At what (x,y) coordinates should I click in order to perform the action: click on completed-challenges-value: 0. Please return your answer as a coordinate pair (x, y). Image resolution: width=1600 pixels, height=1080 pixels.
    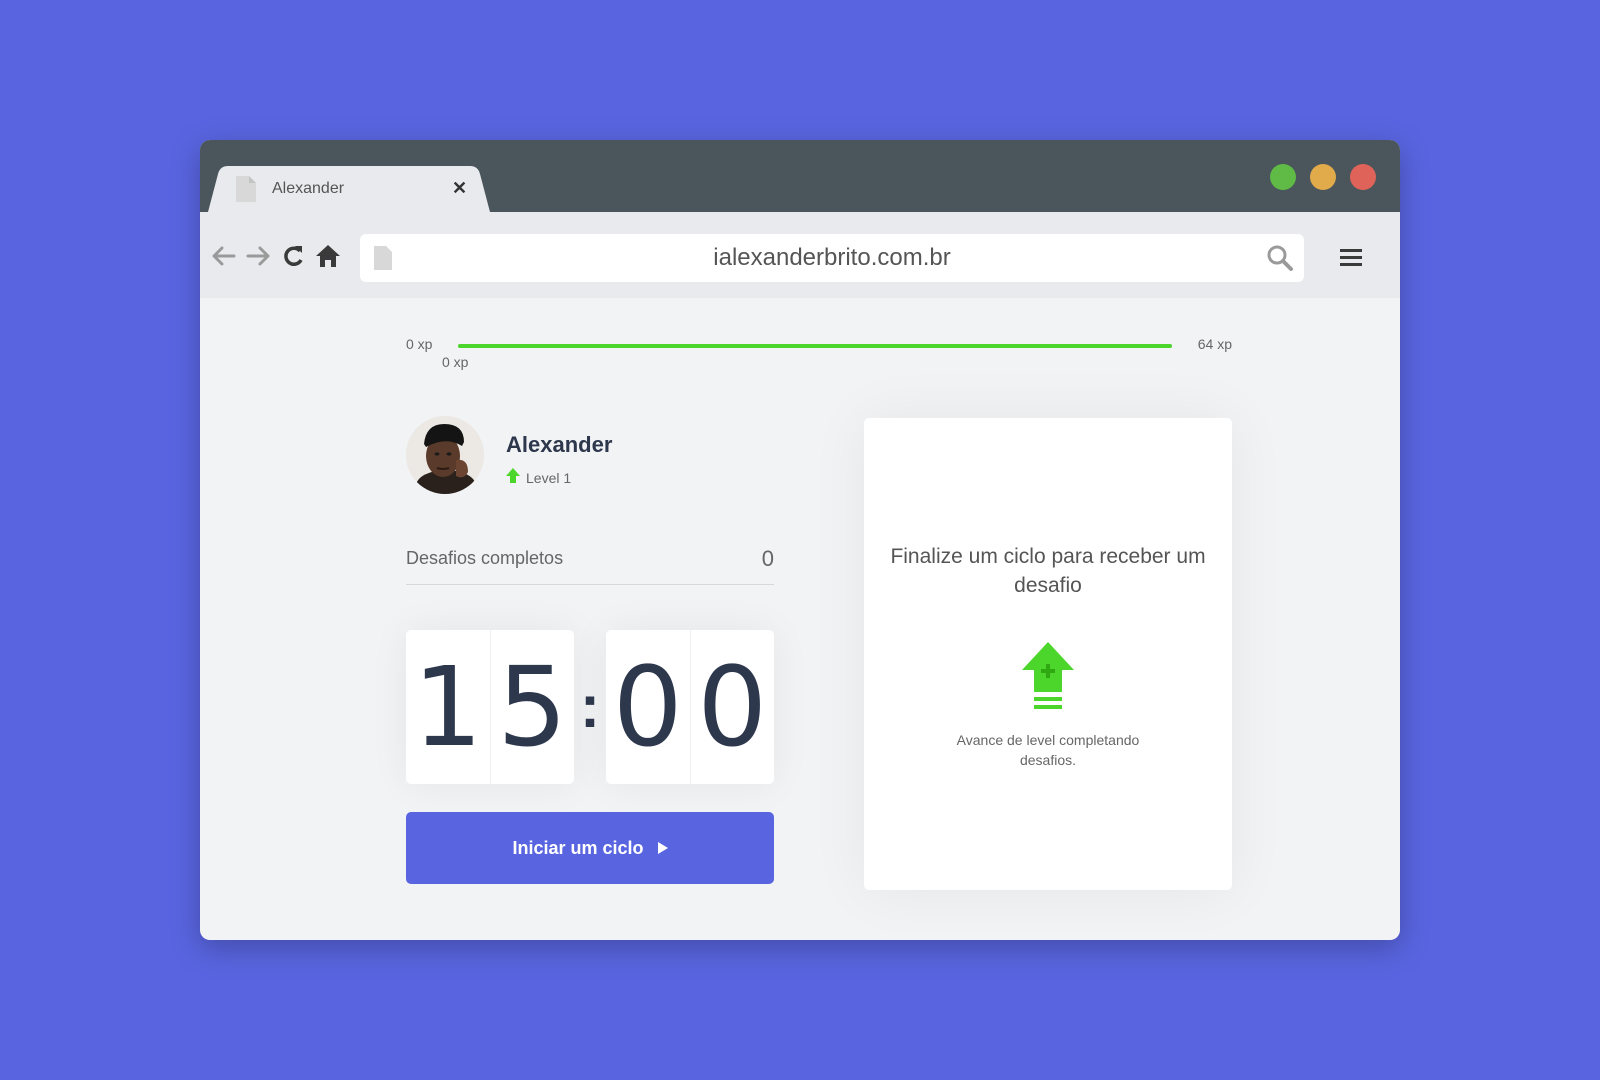
    Looking at the image, I should click on (767, 558).